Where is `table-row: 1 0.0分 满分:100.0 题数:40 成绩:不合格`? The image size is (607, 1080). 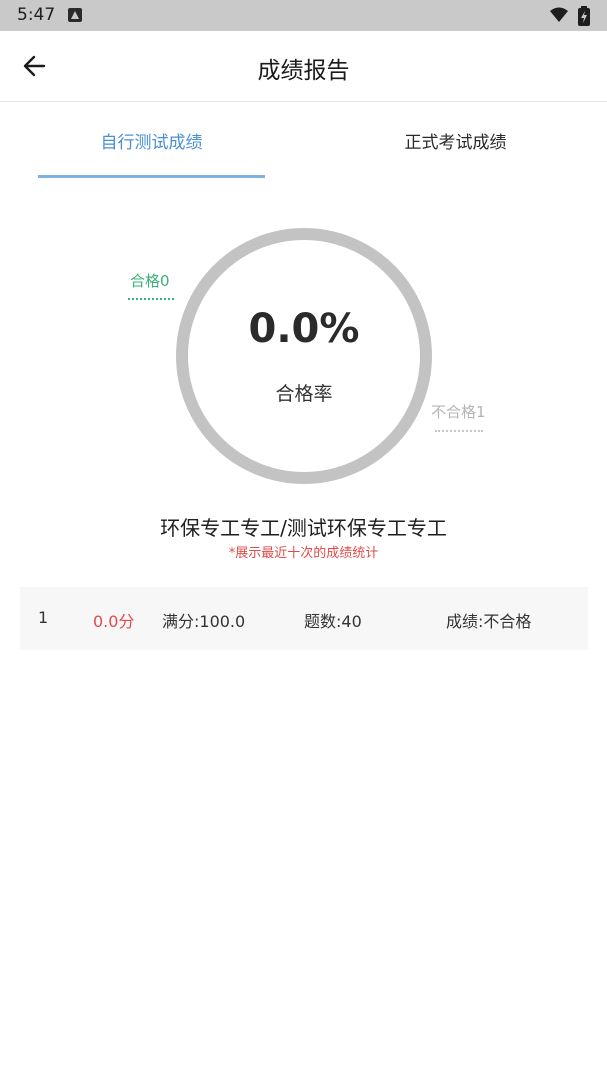 table-row: 1 0.0分 满分:100.0 题数:40 成绩:不合格 is located at coordinates (304, 618).